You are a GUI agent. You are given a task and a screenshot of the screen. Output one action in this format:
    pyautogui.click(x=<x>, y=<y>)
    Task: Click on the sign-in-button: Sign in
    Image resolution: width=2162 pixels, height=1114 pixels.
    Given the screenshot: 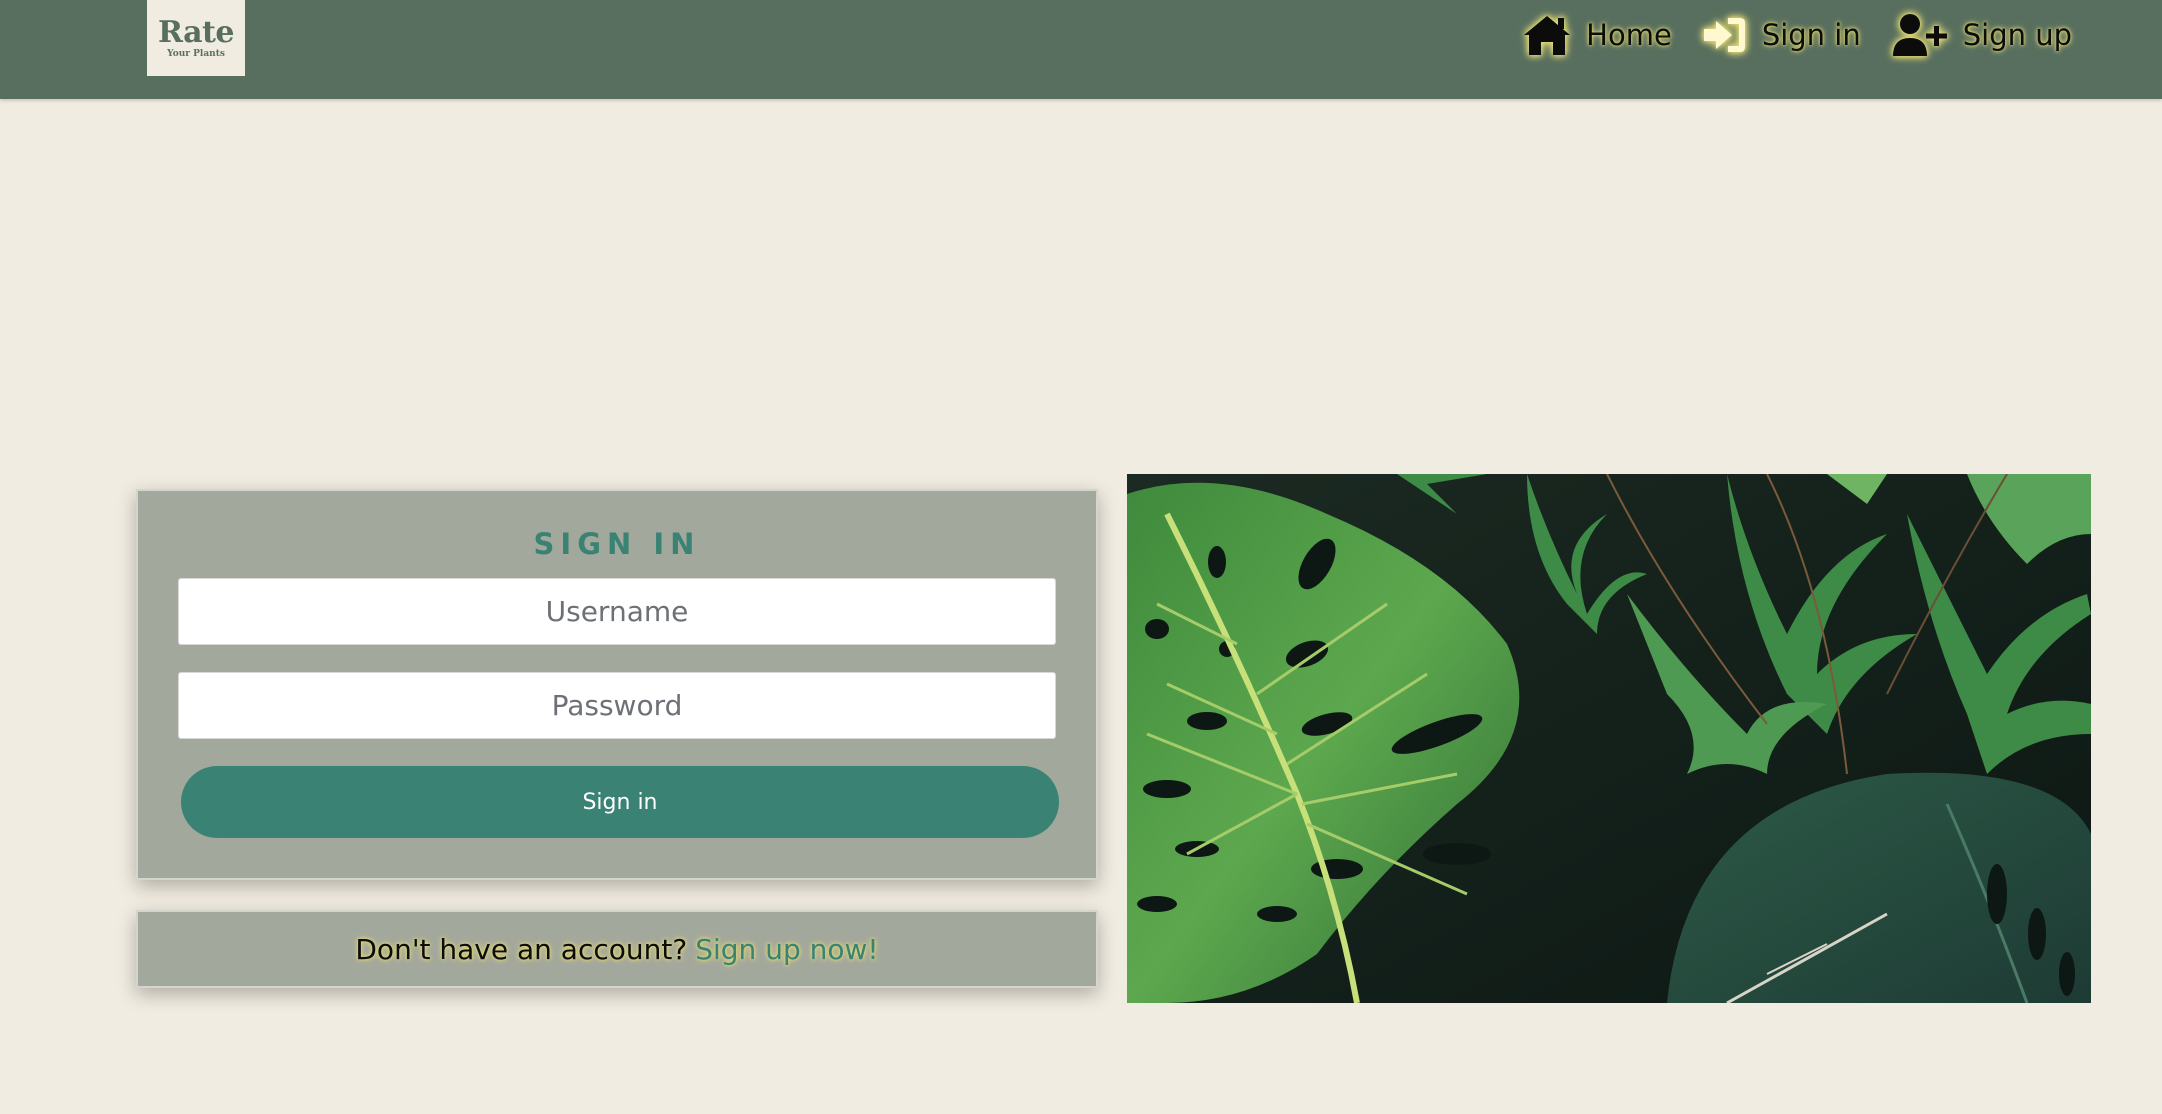 What is the action you would take?
    pyautogui.click(x=620, y=802)
    